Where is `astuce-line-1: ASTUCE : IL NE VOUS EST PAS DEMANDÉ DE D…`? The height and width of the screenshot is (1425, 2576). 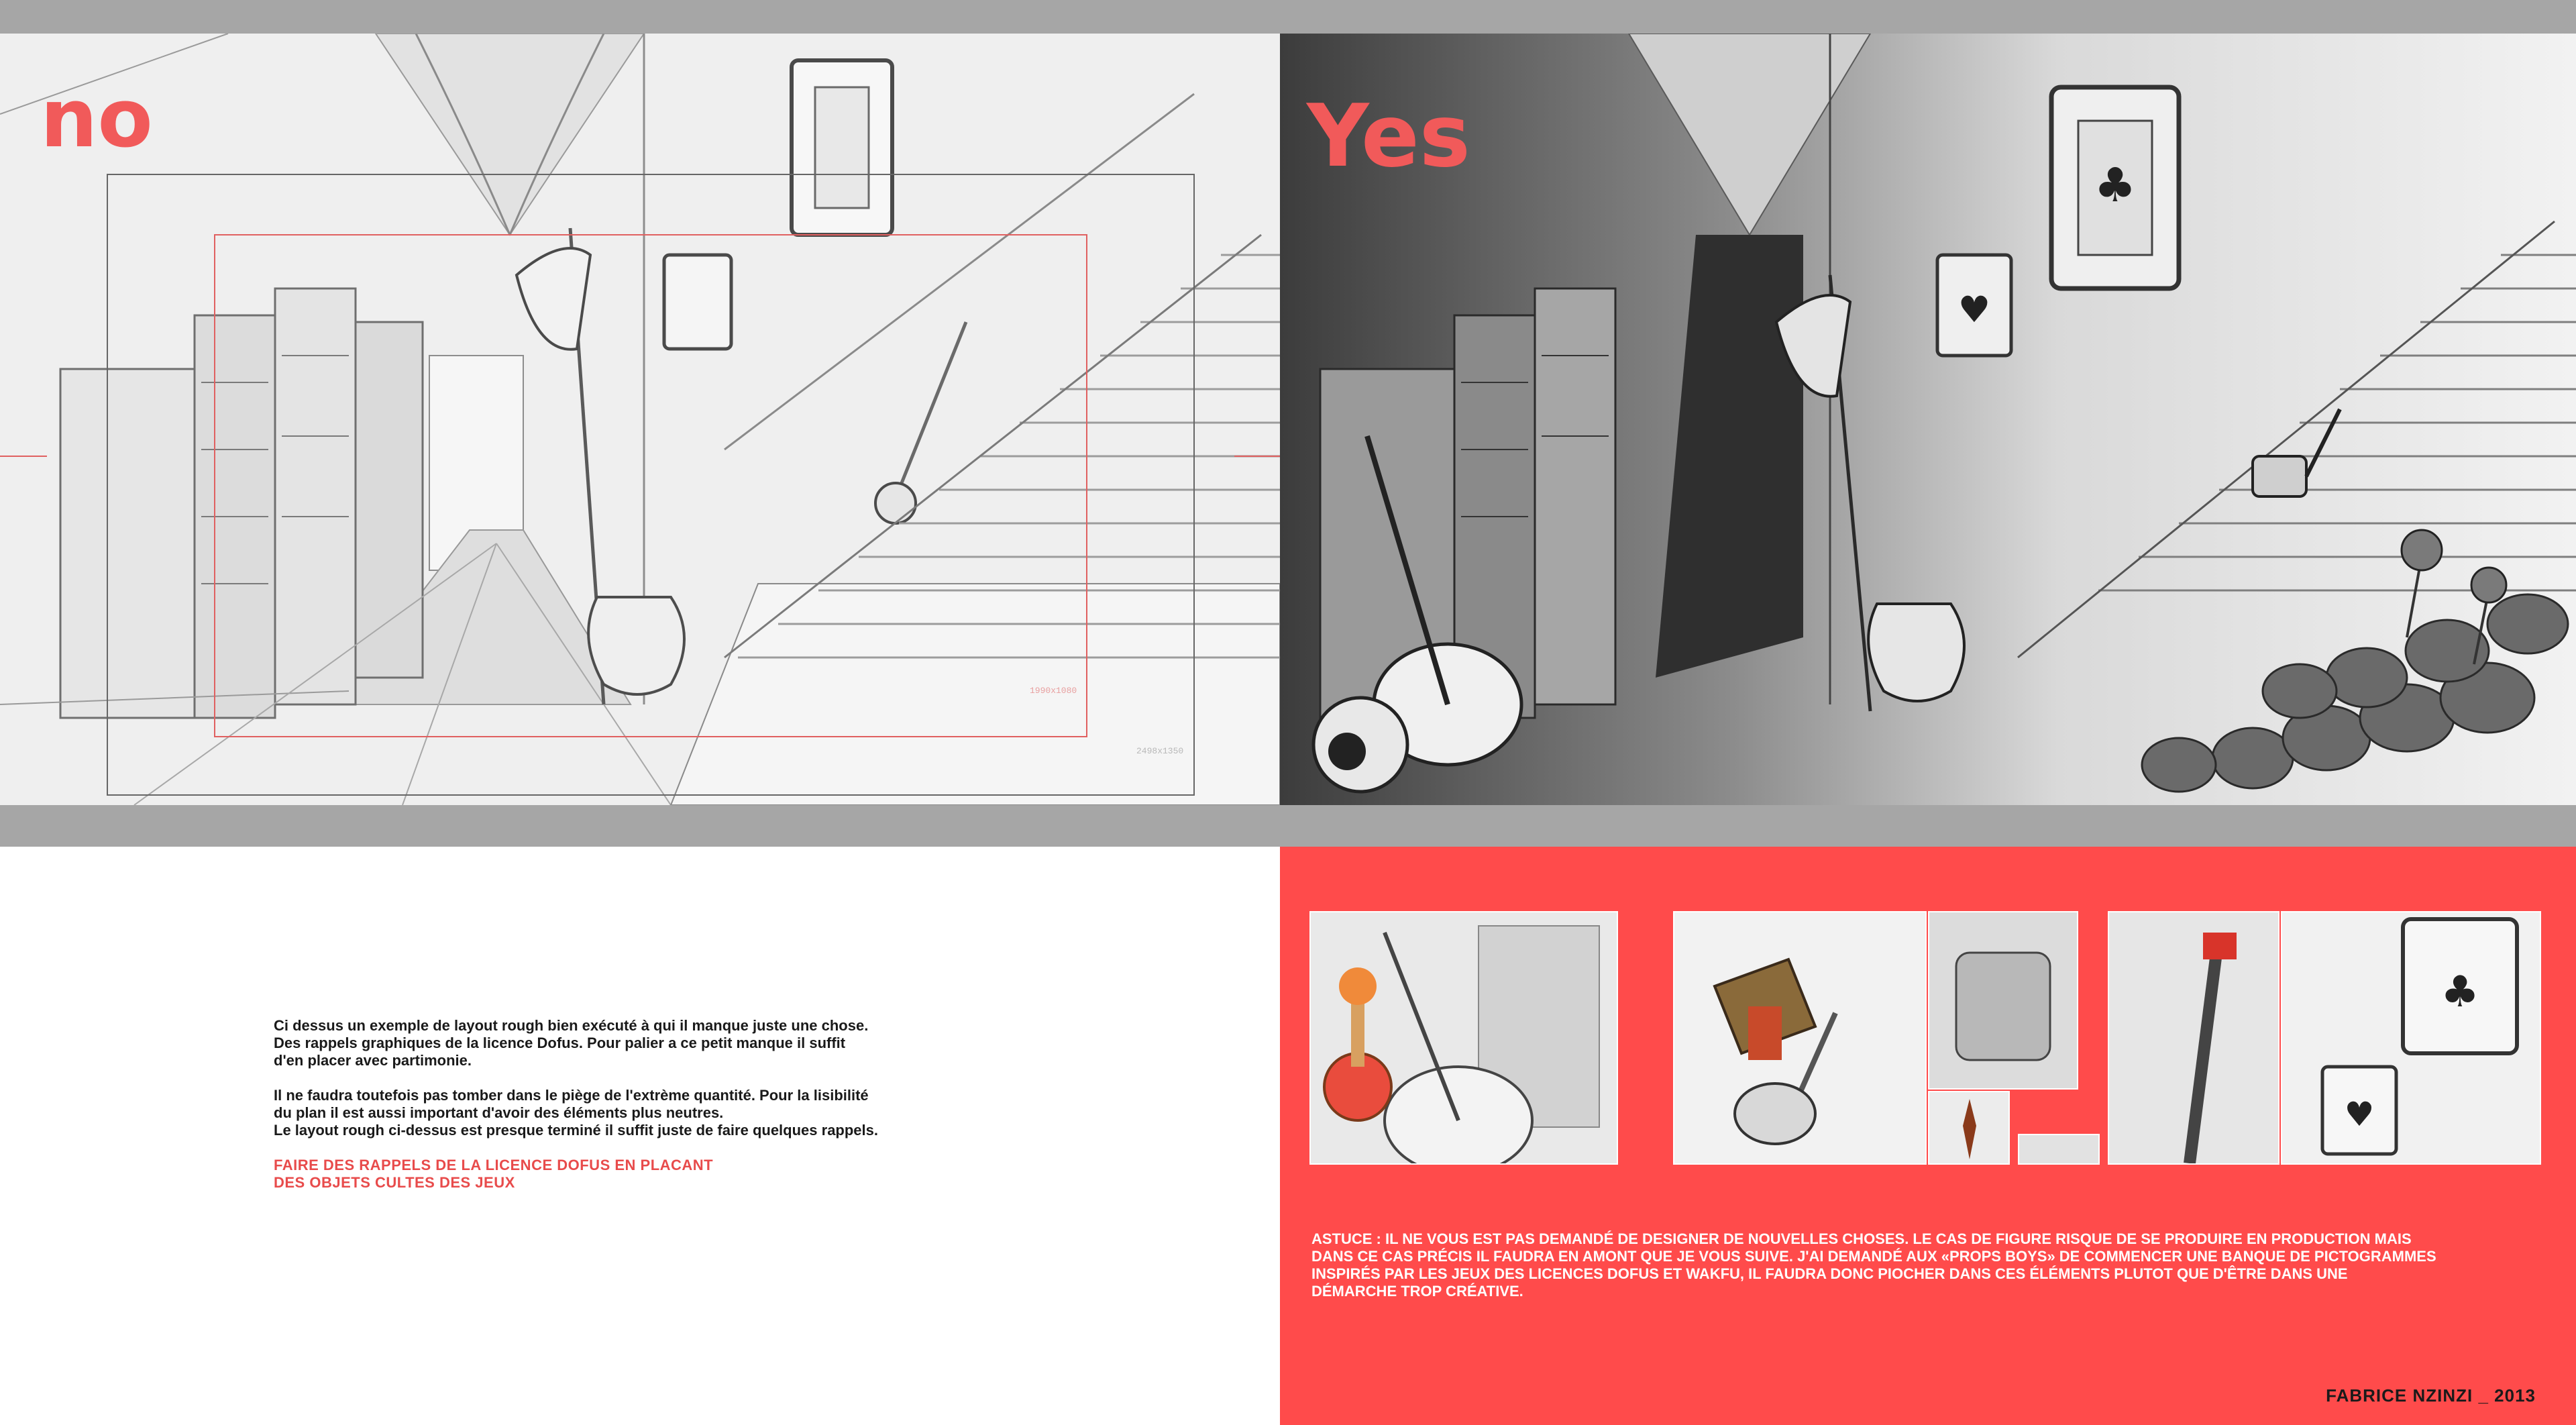 astuce-line-1: ASTUCE : IL NE VOUS EST PAS DEMANDÉ DE D… is located at coordinates (1861, 1238).